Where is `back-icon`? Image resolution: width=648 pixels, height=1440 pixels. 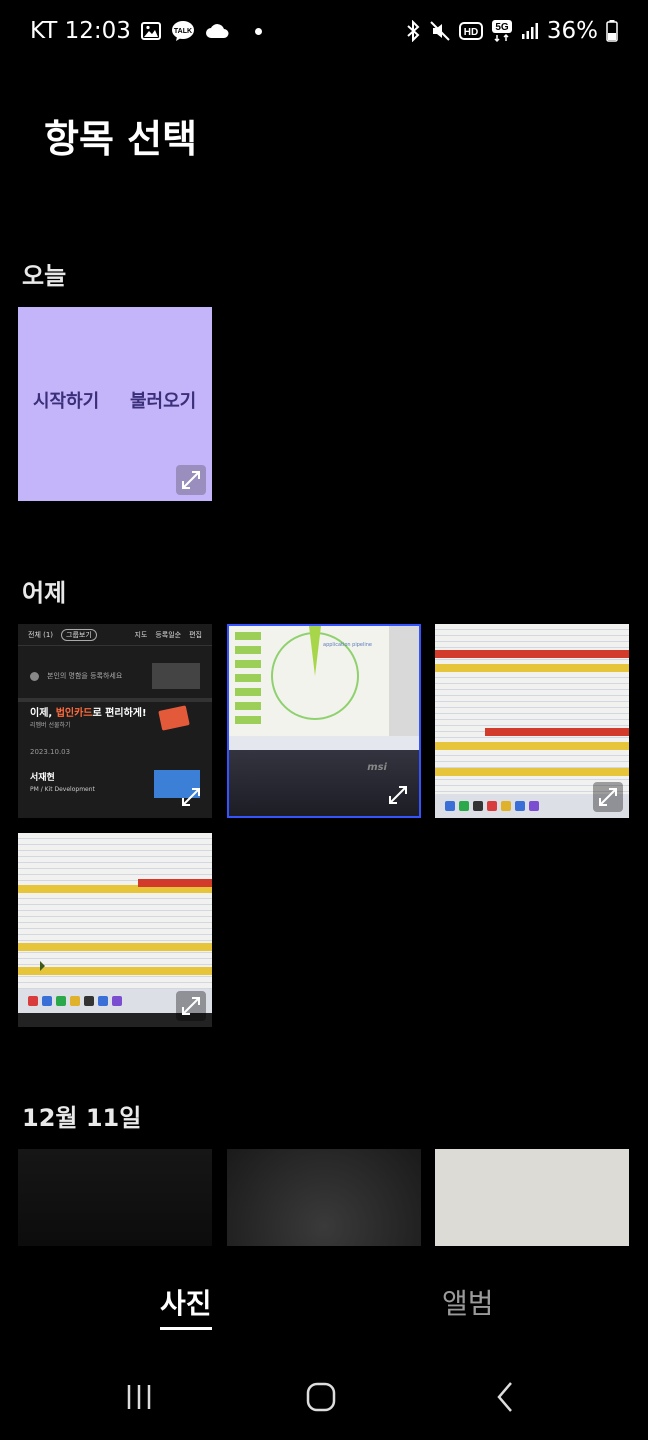 back-icon is located at coordinates (505, 1397).